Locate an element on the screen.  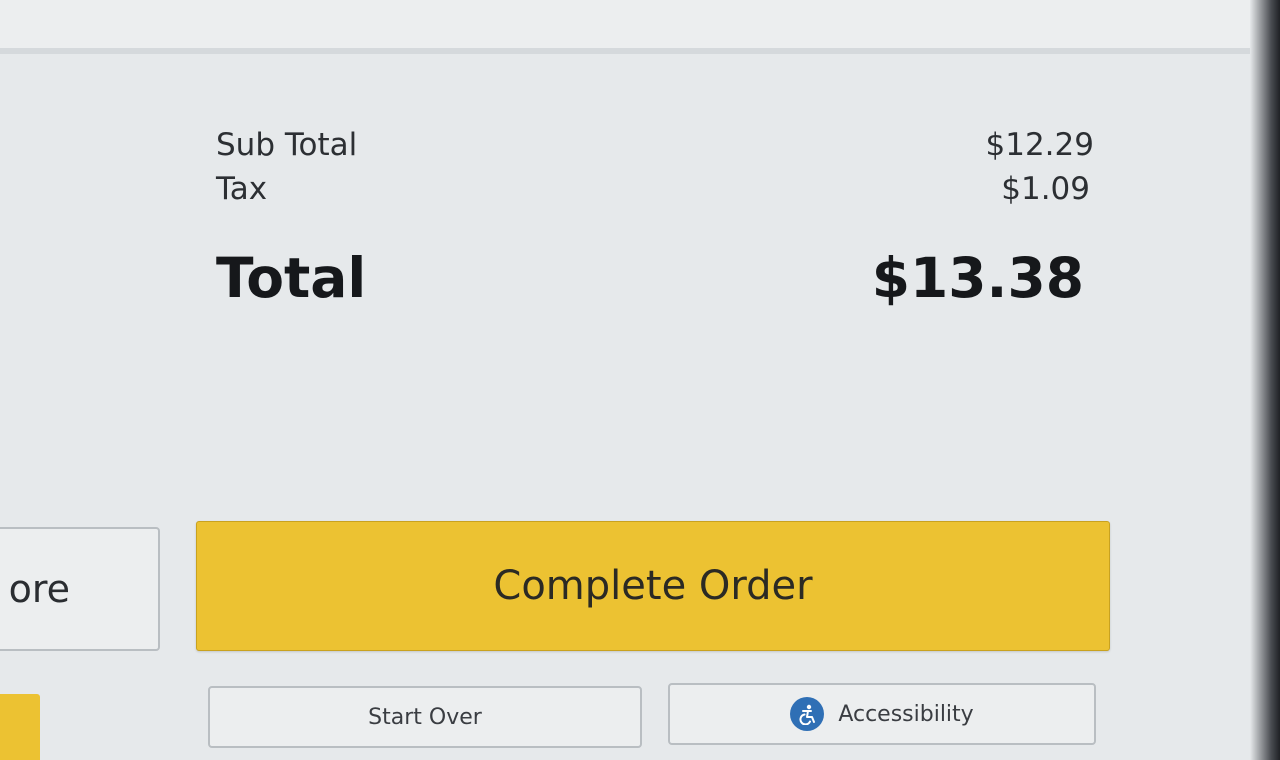
accessibility-icon is located at coordinates (807, 714).